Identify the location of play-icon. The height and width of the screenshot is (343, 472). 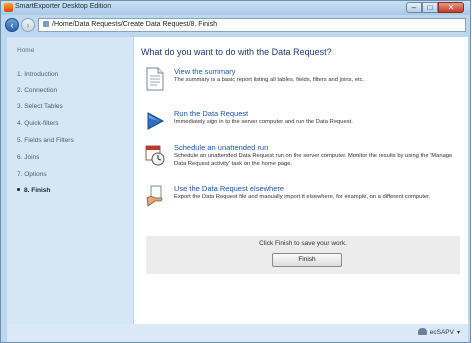
(156, 121).